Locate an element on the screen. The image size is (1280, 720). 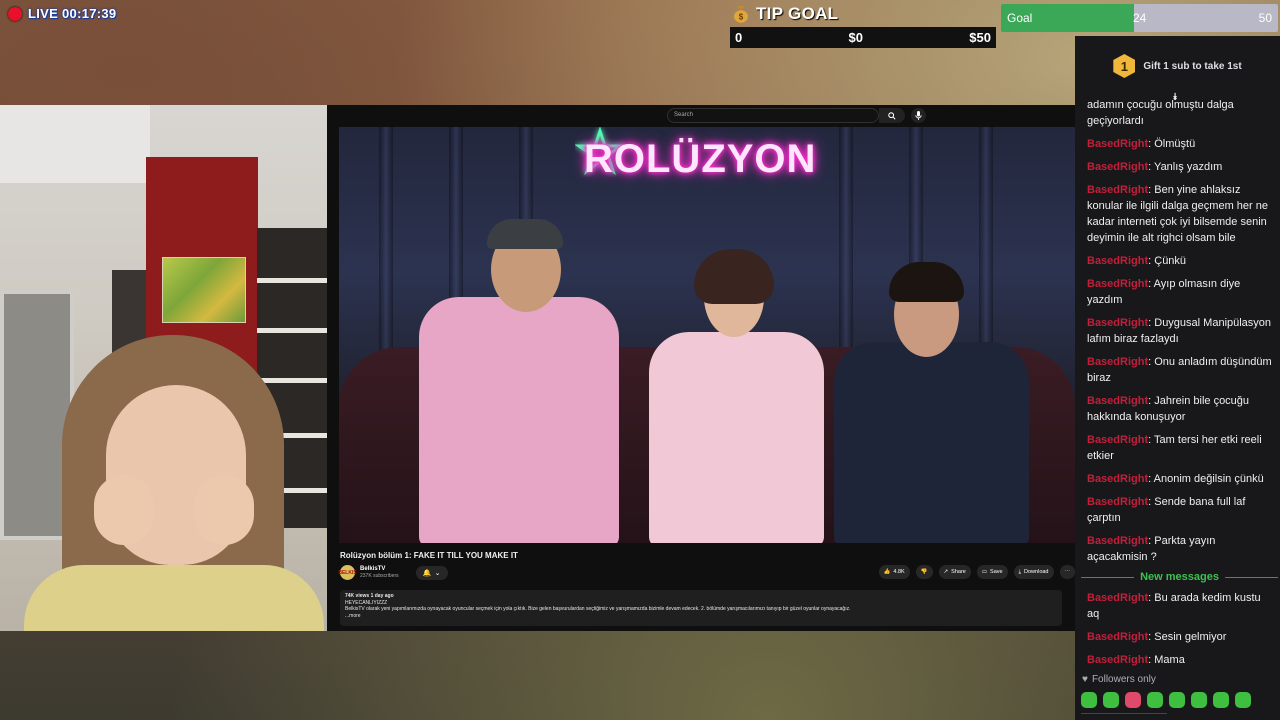
bookmark-icon: ▭ is located at coordinates (984, 572).